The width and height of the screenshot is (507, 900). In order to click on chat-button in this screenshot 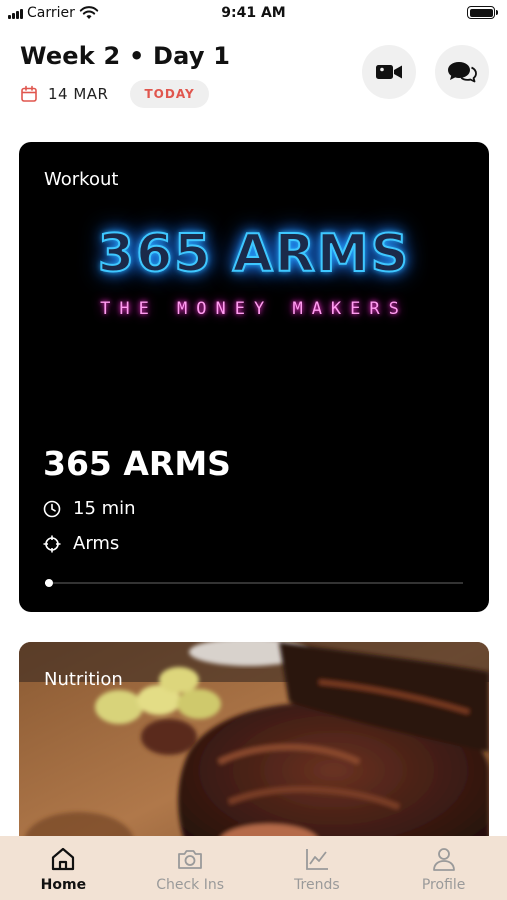, I will do `click(462, 72)`.